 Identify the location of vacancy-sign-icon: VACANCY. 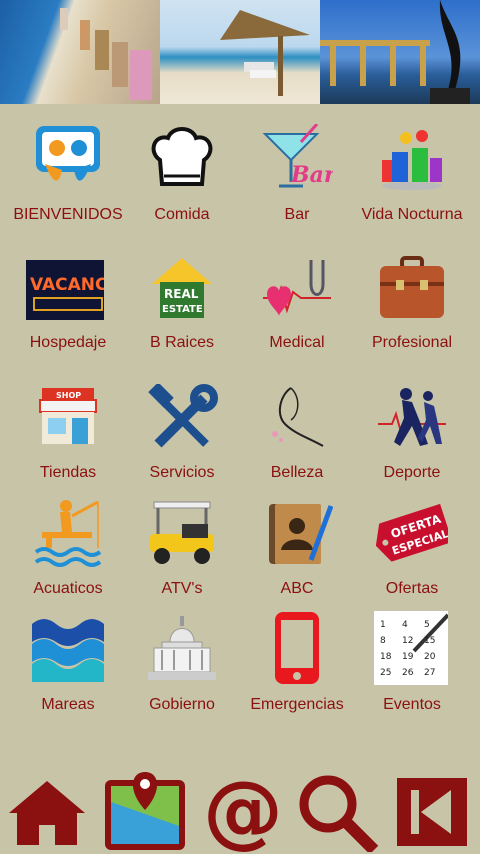
(65, 290).